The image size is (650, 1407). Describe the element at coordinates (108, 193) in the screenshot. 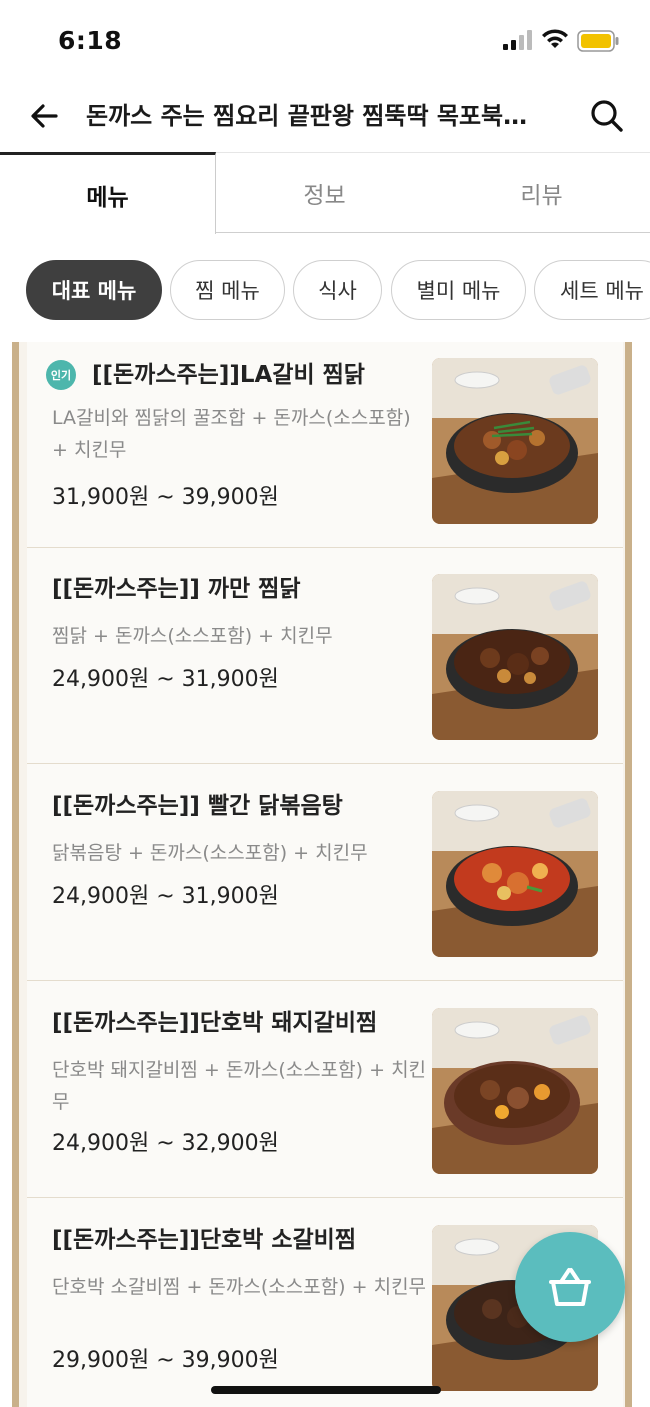

I see `tab-menu: 메뉴` at that location.